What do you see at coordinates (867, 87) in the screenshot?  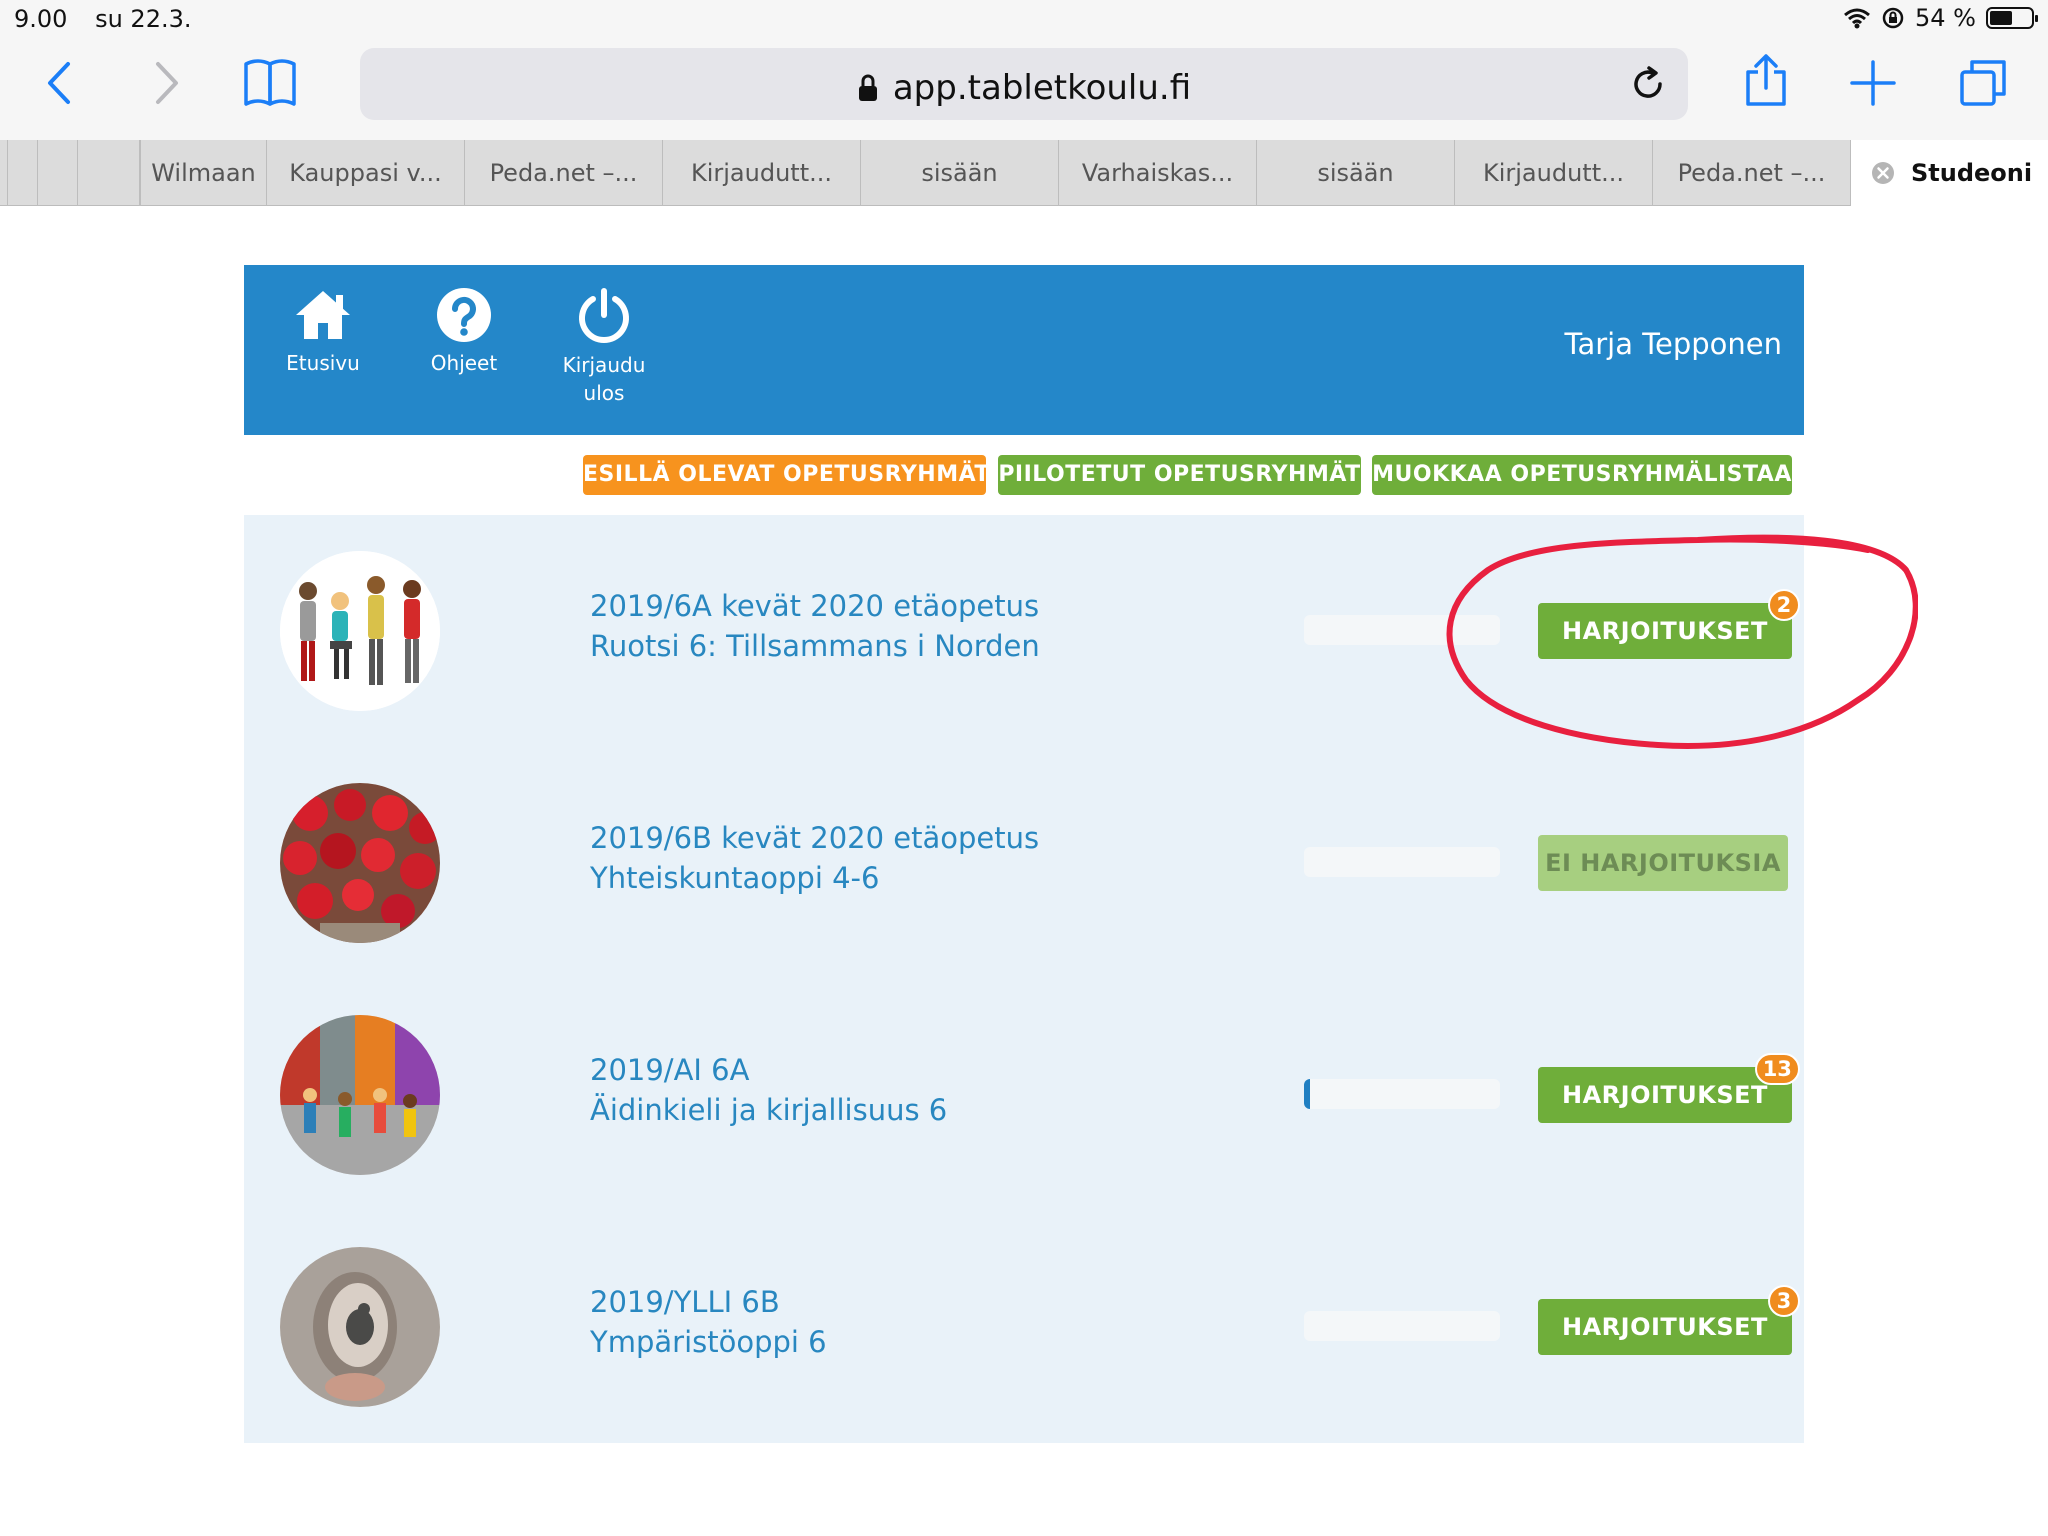 I see `lock-icon` at bounding box center [867, 87].